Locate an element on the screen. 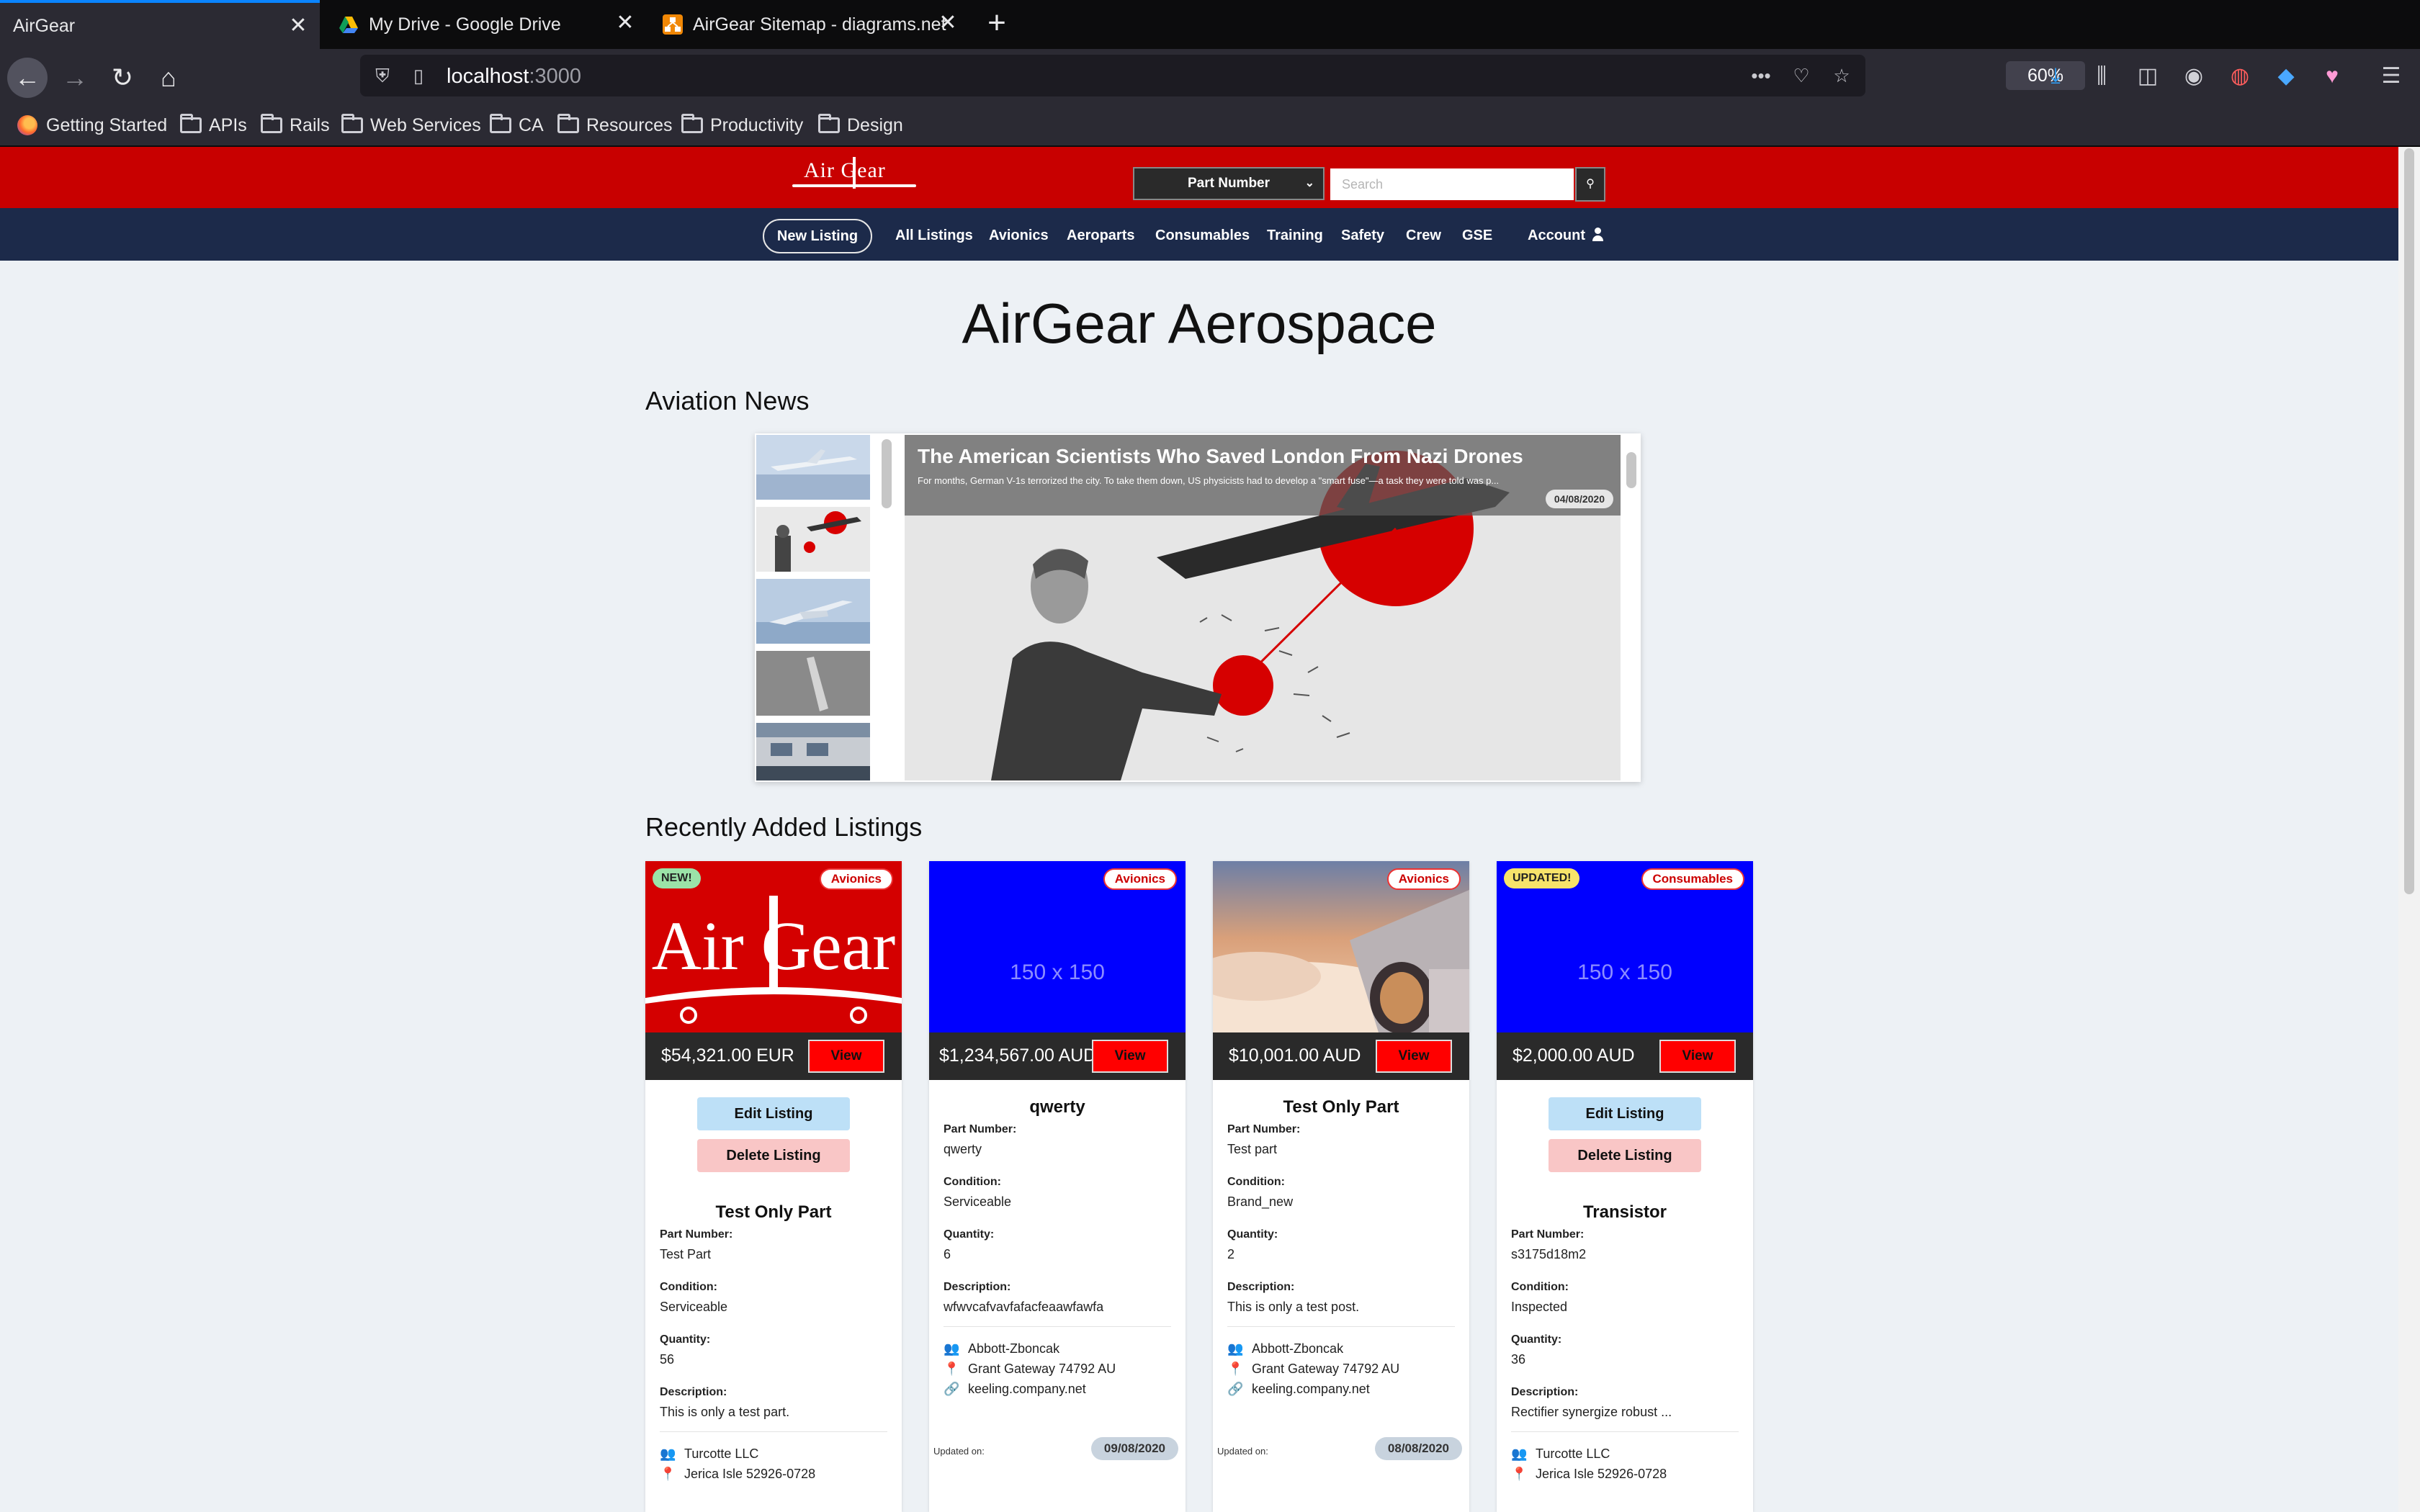 The height and width of the screenshot is (1512, 2420). status-badge: NEW! is located at coordinates (677, 878).